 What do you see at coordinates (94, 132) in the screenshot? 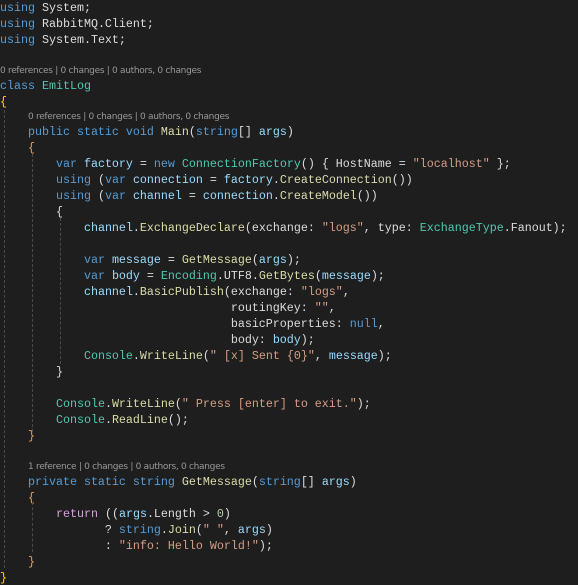
I see `code-token: public static void` at bounding box center [94, 132].